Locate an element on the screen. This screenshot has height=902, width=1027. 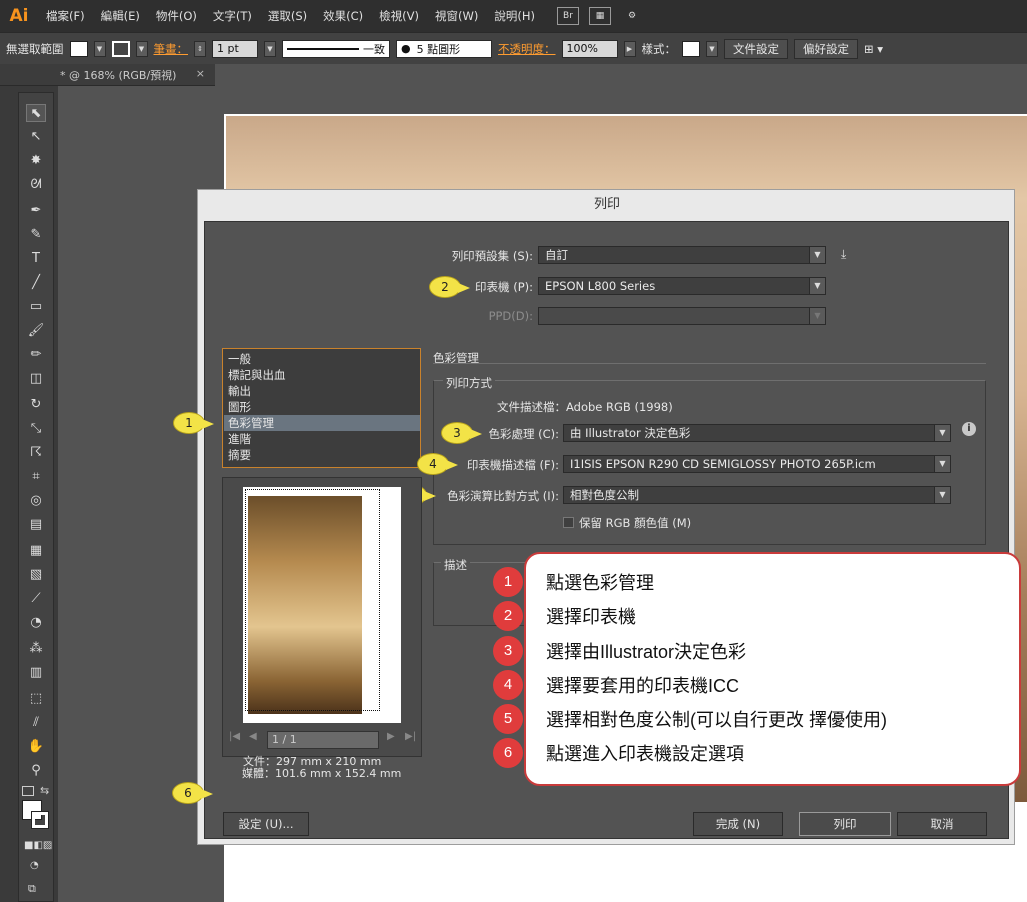
preset-dropdown: 自訂 ▼ is located at coordinates (682, 255).